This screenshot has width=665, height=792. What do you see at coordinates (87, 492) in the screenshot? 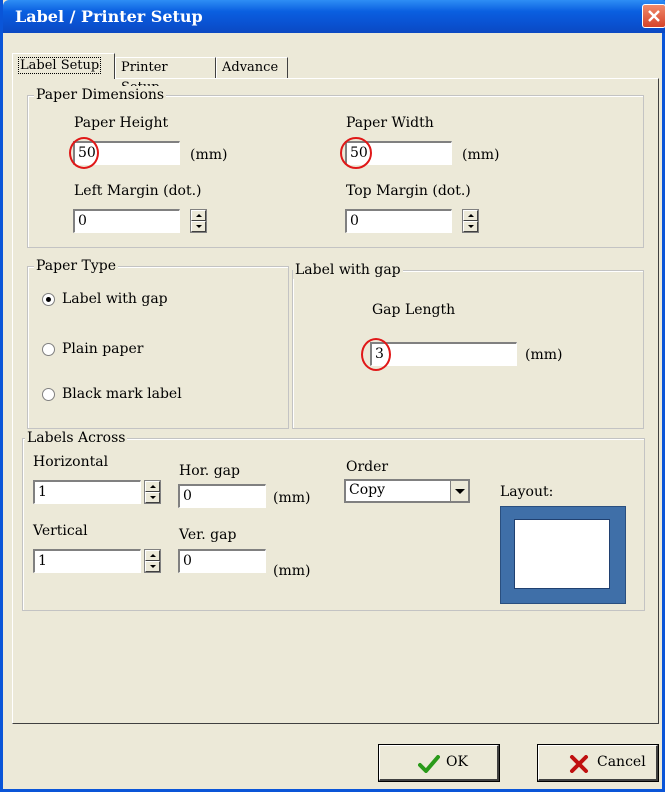
I see `horizontal-input: 1` at bounding box center [87, 492].